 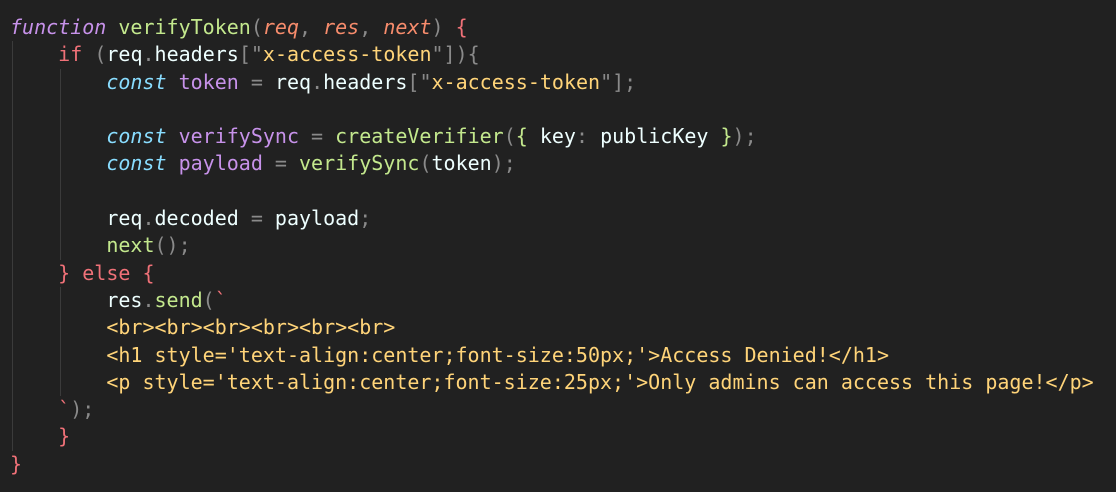 What do you see at coordinates (443, 27) in the screenshot?
I see `code-token: )` at bounding box center [443, 27].